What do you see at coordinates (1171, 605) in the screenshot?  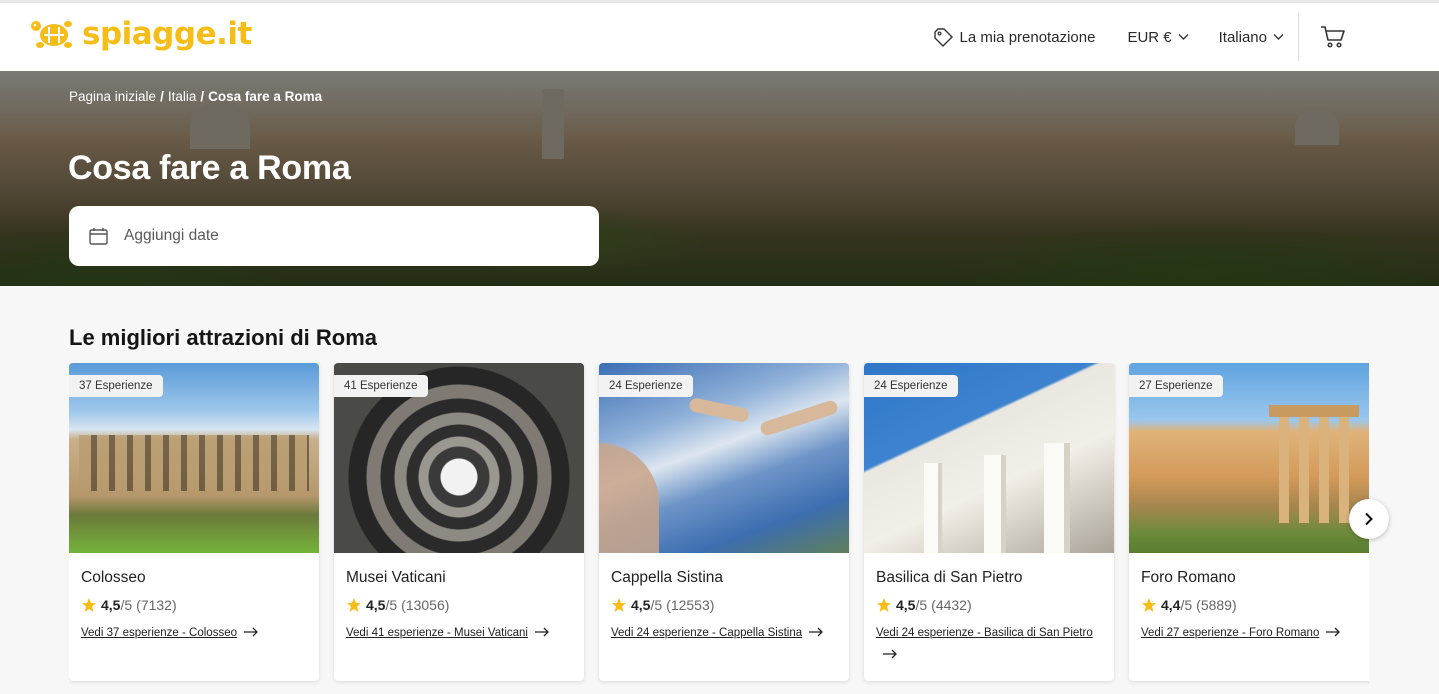 I see `rating-score: 4,4` at bounding box center [1171, 605].